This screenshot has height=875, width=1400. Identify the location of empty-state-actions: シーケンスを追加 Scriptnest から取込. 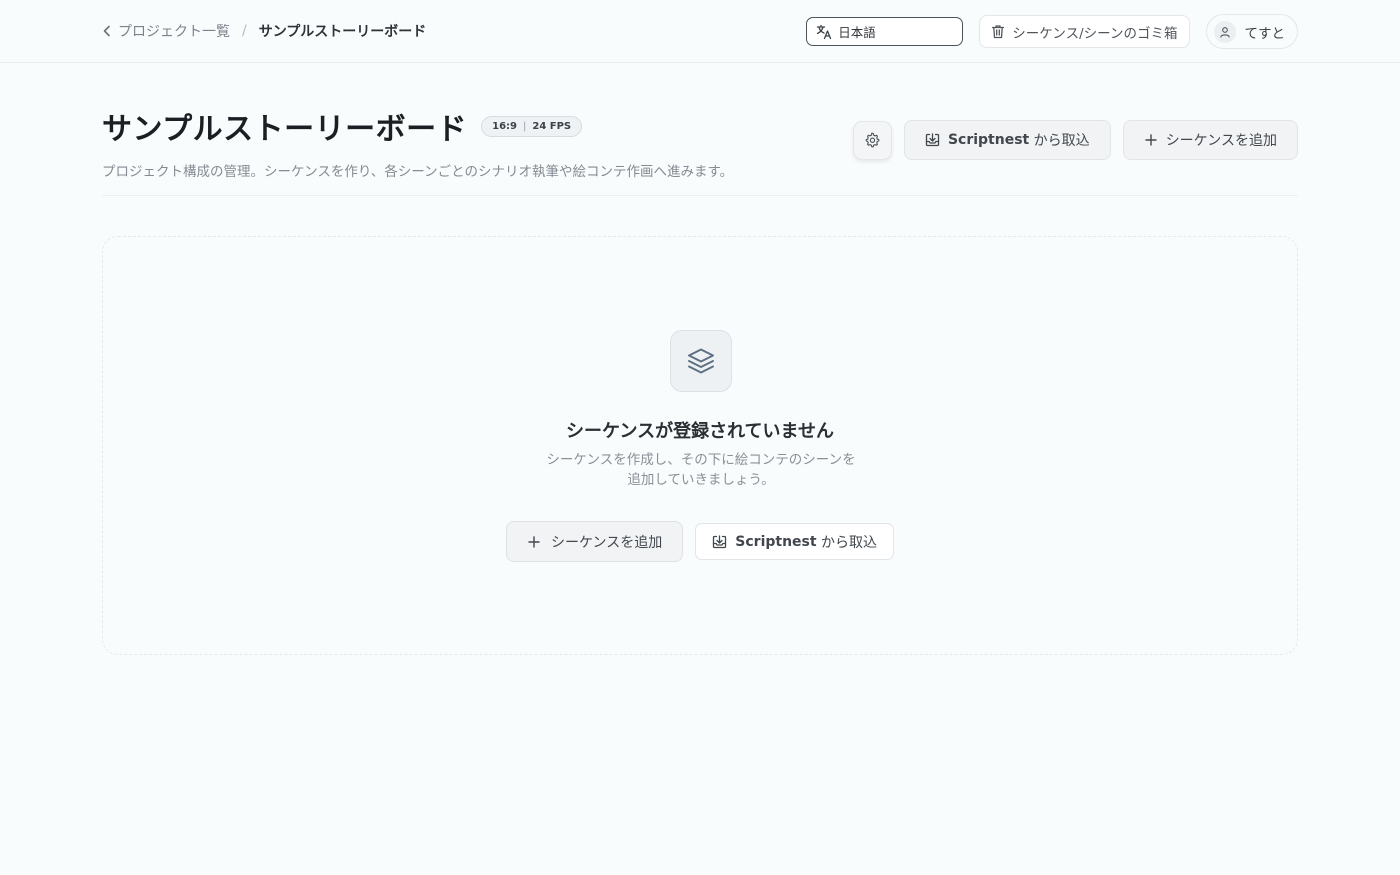
(700, 541).